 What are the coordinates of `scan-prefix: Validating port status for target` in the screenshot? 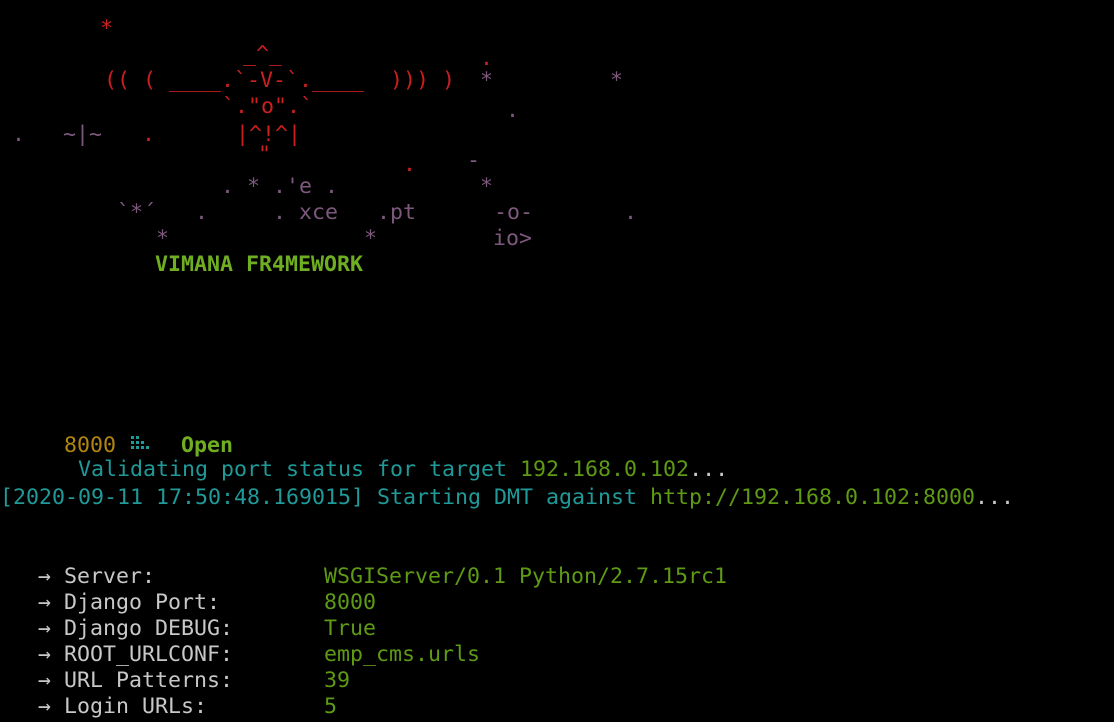 It's located at (299, 469).